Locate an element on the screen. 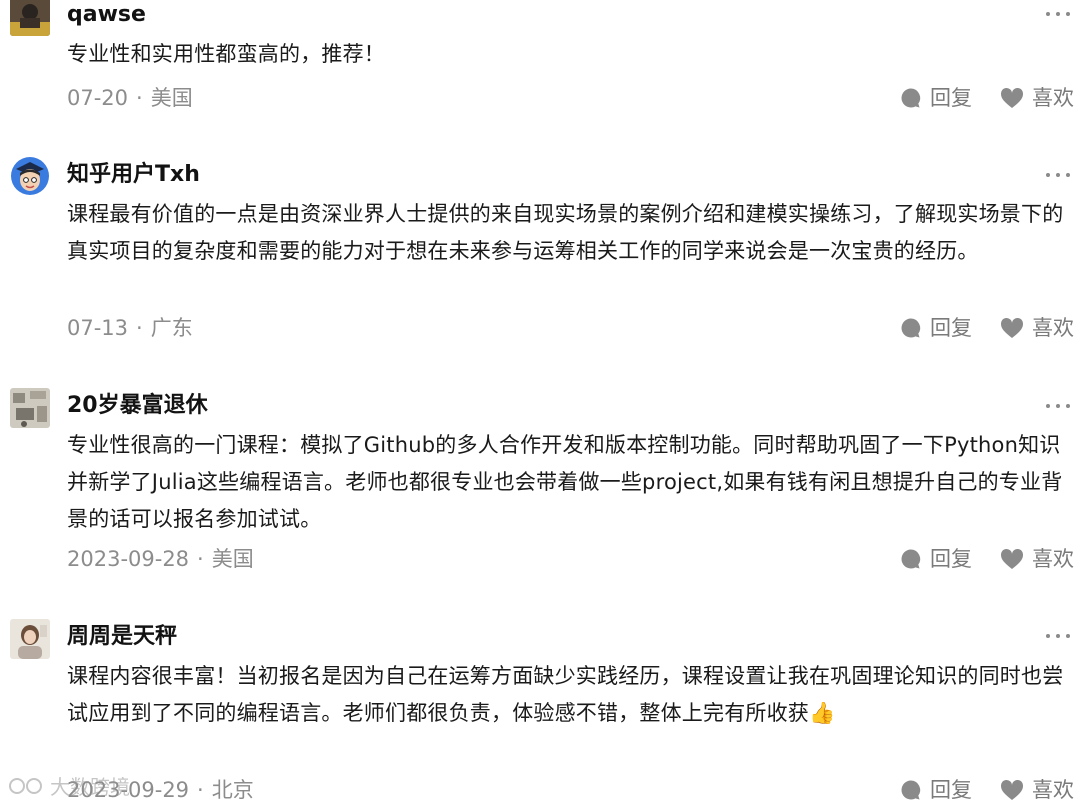  comment-date: 07-13 is located at coordinates (98, 328).